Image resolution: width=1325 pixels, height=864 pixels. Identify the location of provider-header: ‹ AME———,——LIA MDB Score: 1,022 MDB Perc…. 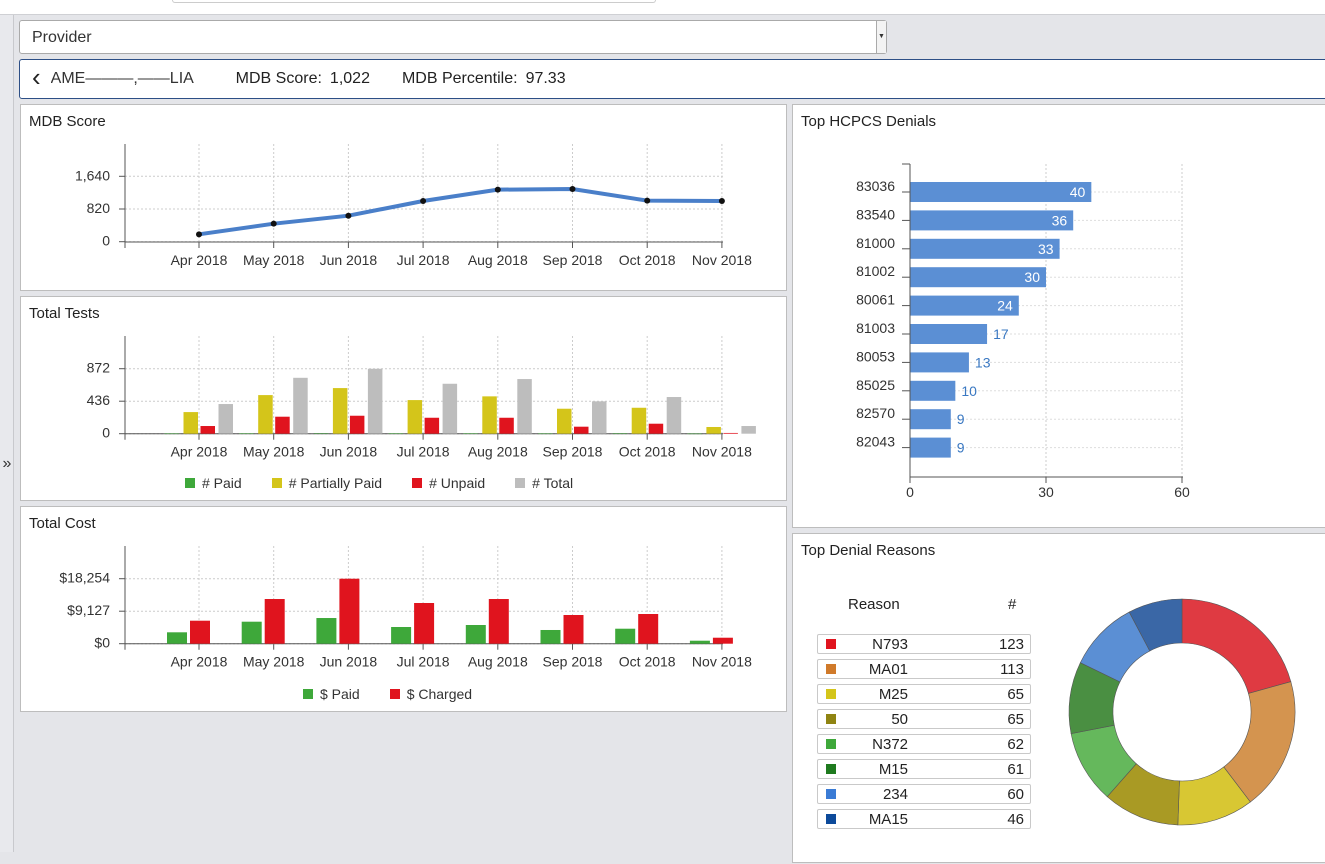
(672, 79).